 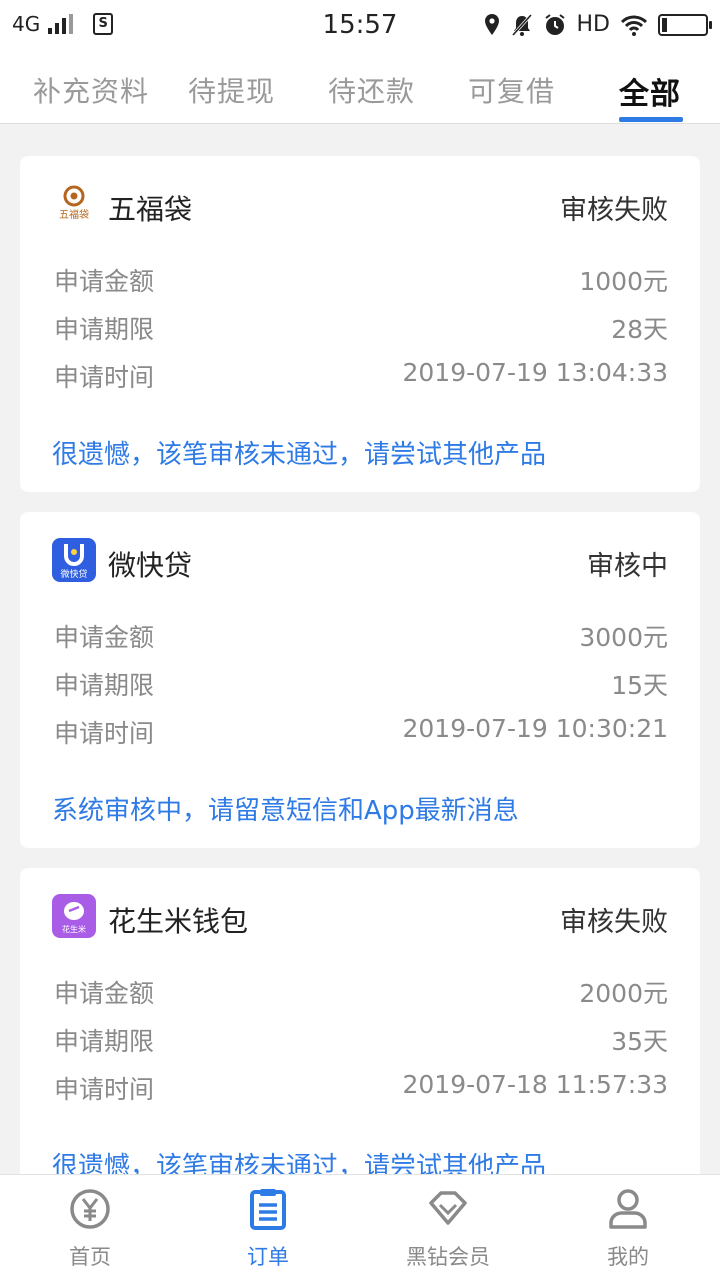 What do you see at coordinates (448, 1227) in the screenshot?
I see `nav-black-diamond: 黑钻会员` at bounding box center [448, 1227].